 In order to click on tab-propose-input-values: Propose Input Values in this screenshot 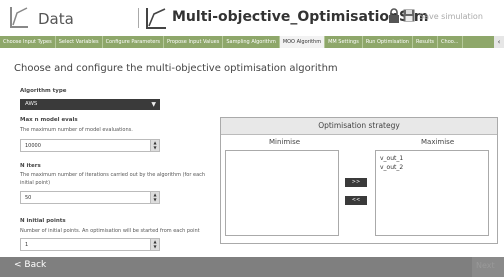, I will do `click(194, 42)`.